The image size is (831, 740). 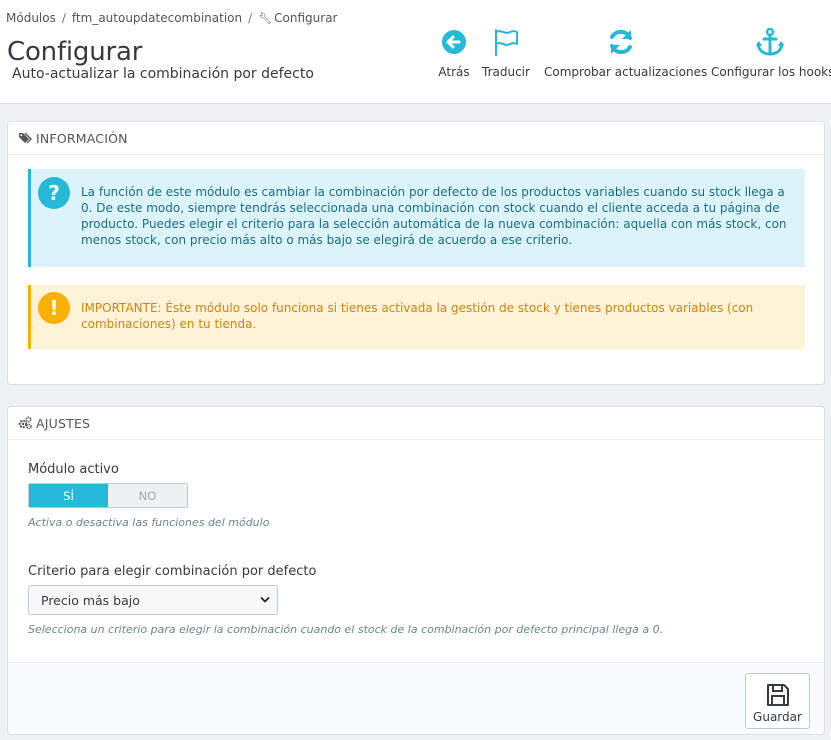 What do you see at coordinates (306, 18) in the screenshot?
I see `breadcrumb-configure: Configurar` at bounding box center [306, 18].